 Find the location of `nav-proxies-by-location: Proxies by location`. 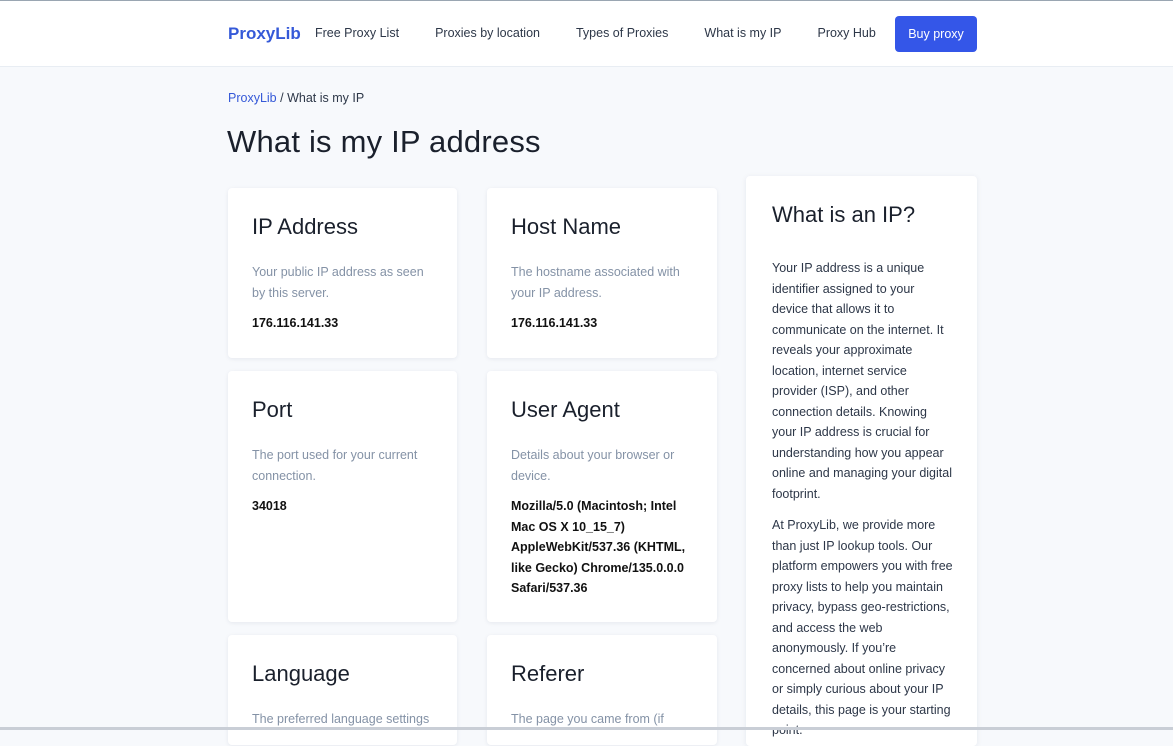

nav-proxies-by-location: Proxies by location is located at coordinates (487, 33).